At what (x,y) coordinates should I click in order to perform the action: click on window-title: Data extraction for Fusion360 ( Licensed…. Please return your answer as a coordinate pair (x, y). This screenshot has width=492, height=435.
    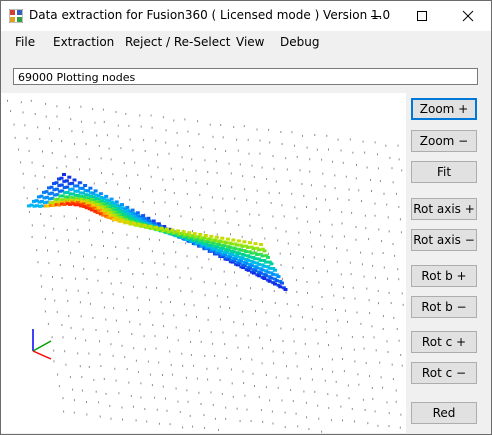
    Looking at the image, I should click on (210, 15).